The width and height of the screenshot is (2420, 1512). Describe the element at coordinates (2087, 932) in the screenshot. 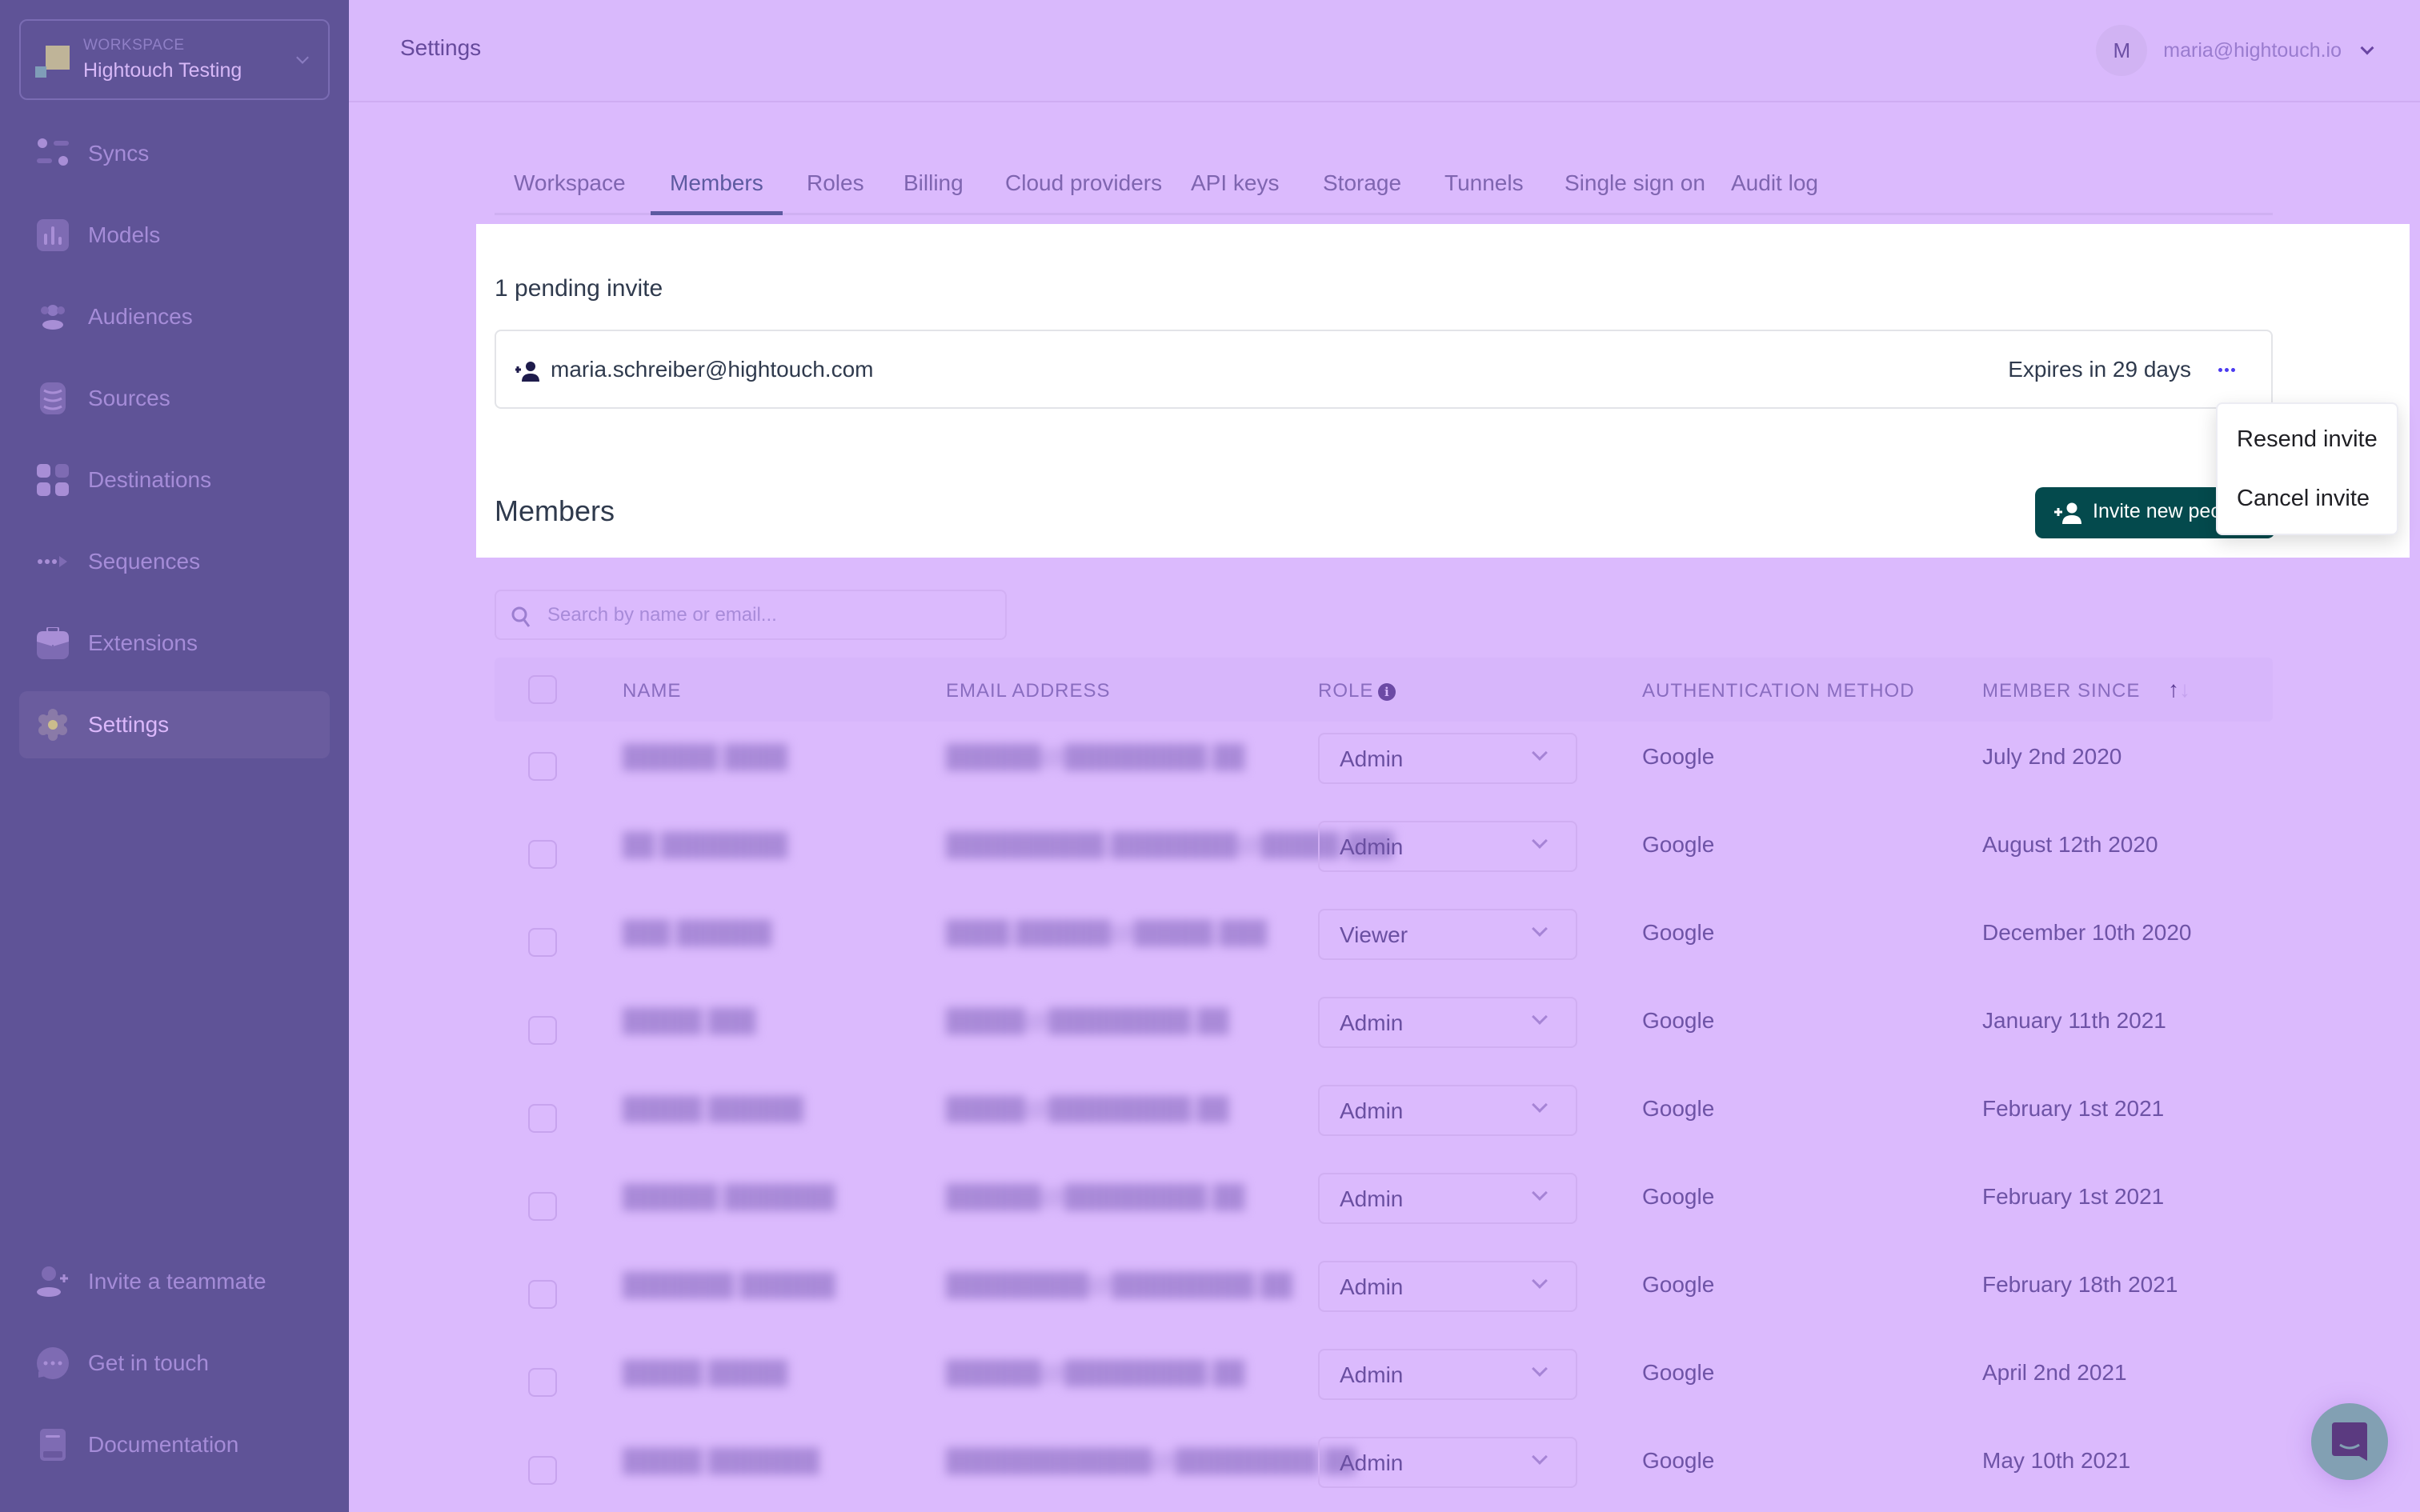

I see `member-since: December 10th 2020` at that location.